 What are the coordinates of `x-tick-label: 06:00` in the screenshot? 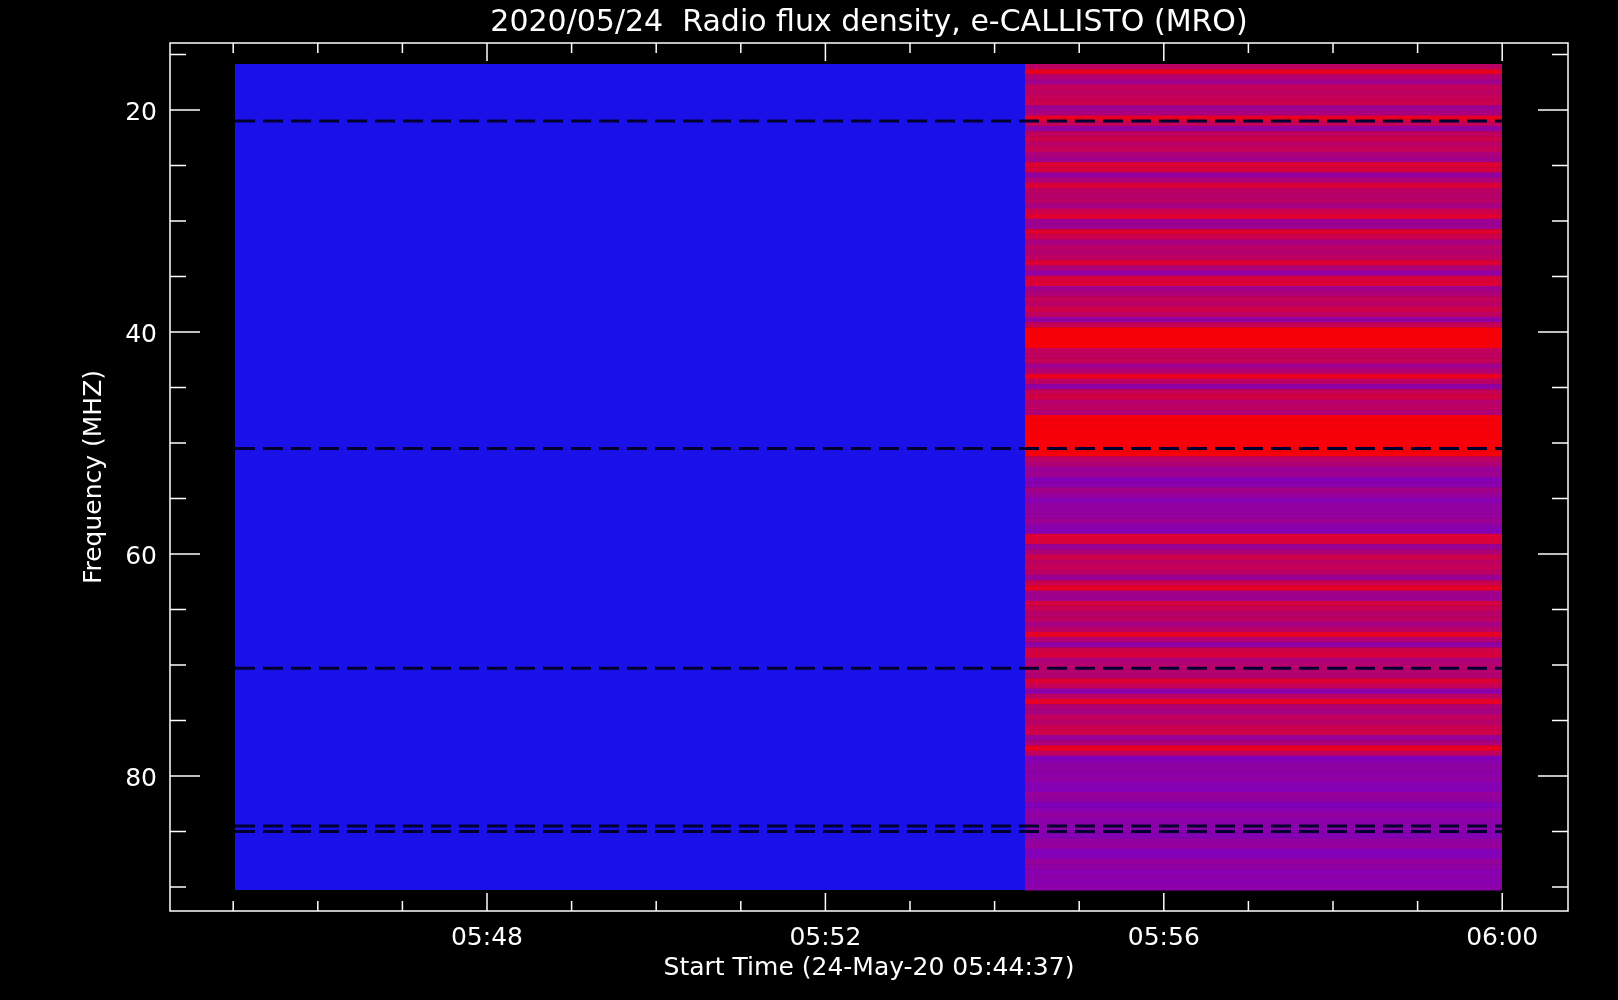 It's located at (1502, 936).